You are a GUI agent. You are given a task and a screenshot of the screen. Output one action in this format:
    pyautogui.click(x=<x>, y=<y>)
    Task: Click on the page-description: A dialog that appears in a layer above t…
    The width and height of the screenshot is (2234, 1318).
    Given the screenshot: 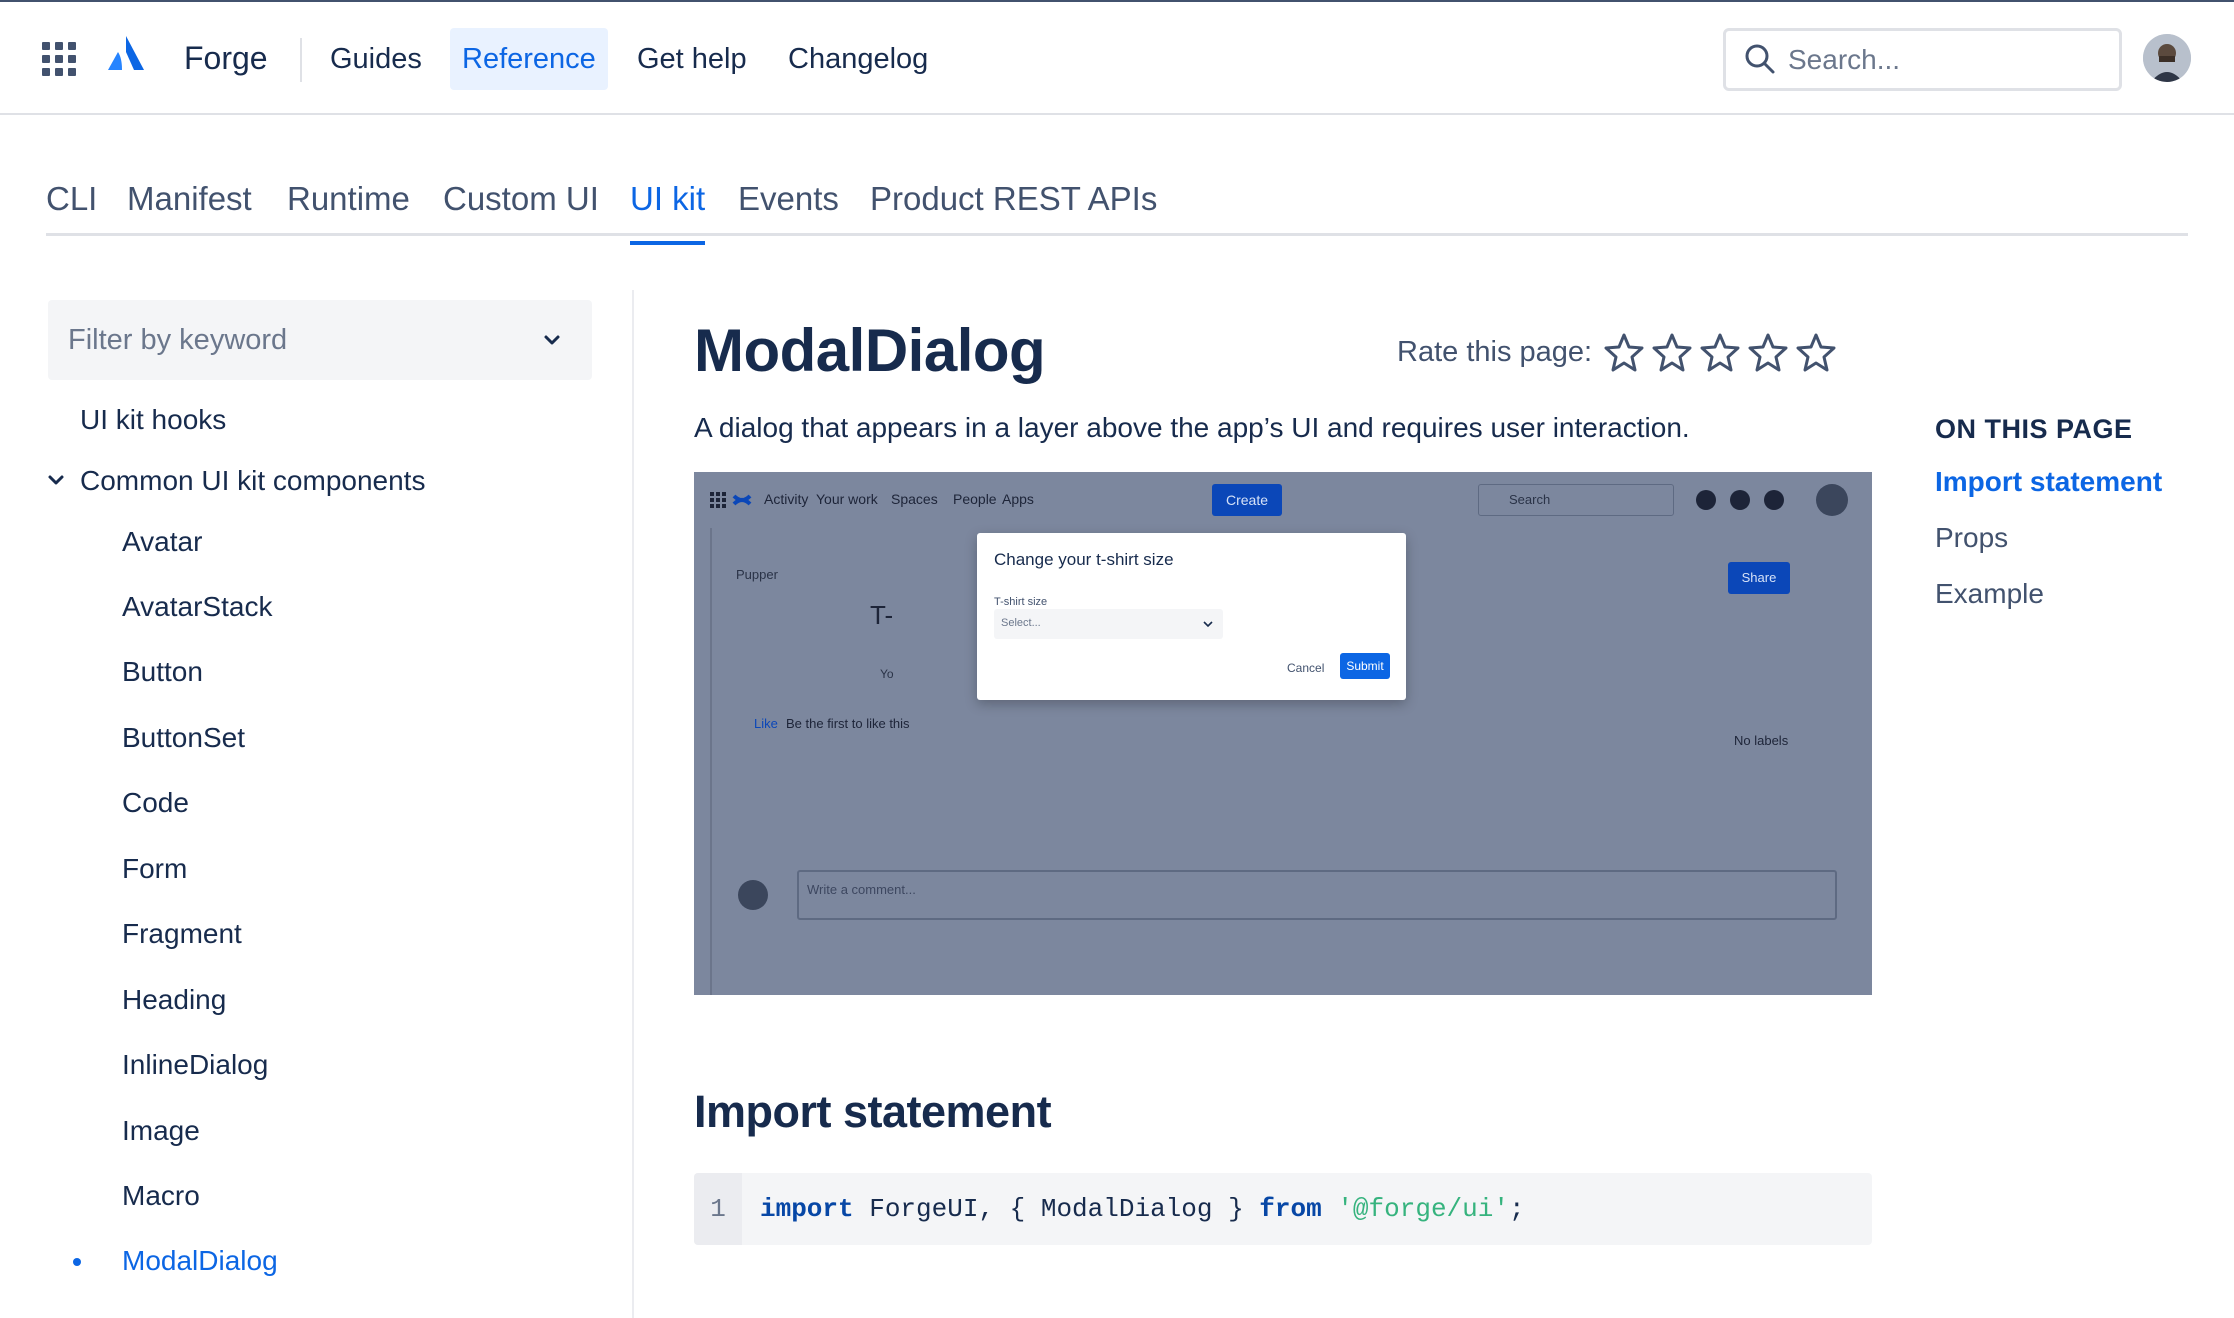 What is the action you would take?
    pyautogui.click(x=1192, y=427)
    